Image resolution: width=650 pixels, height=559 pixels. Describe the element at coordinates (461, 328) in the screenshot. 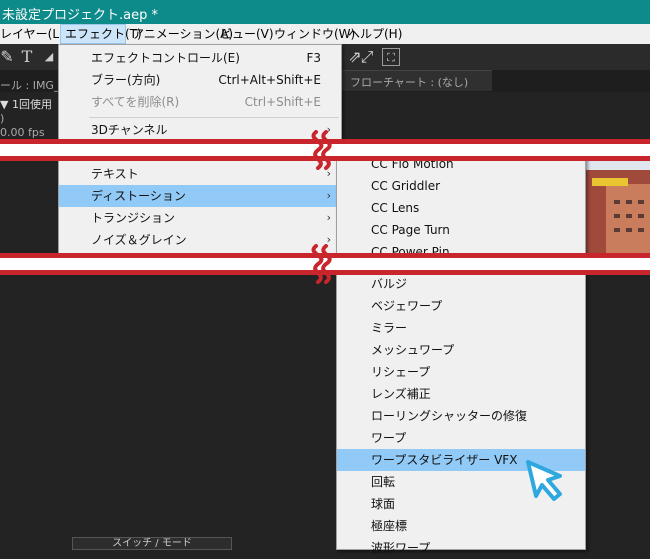

I see `submenu-item-mirror: ミラー` at that location.